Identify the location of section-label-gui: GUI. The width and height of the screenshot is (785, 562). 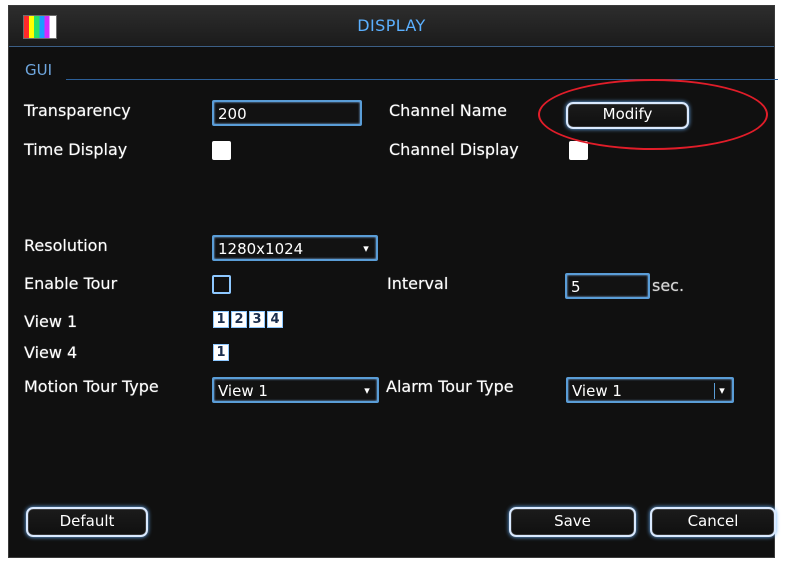
(39, 70).